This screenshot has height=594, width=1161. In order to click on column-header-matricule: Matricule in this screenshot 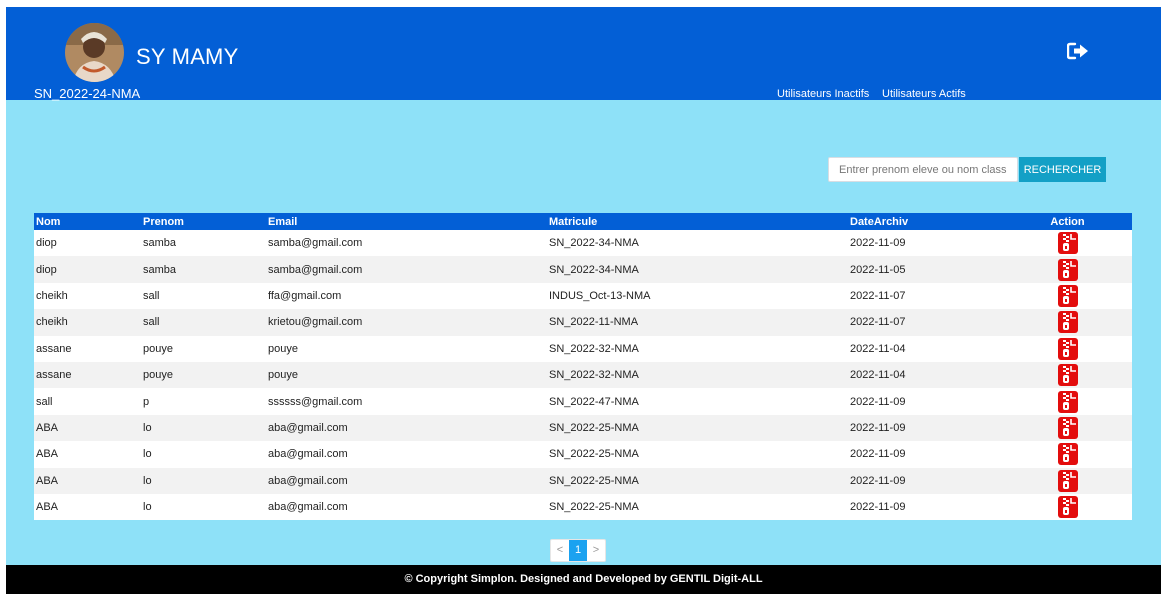, I will do `click(697, 221)`.